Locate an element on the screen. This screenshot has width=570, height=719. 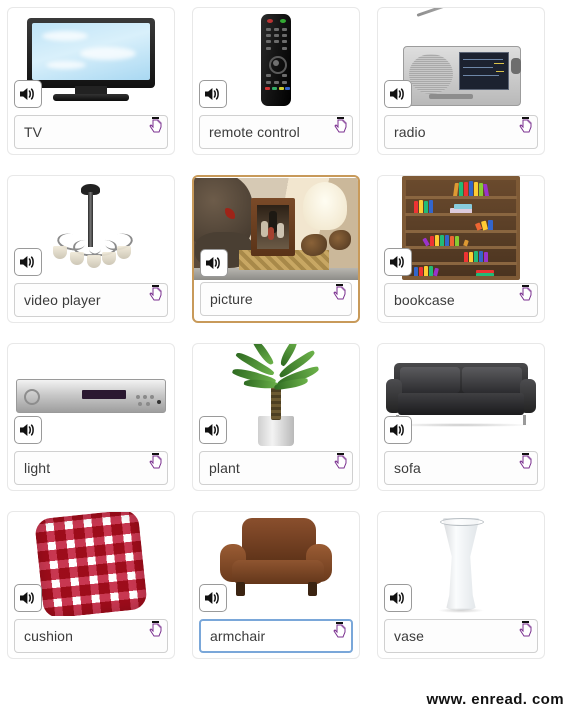
chandelier-illustration is located at coordinates (91, 228).